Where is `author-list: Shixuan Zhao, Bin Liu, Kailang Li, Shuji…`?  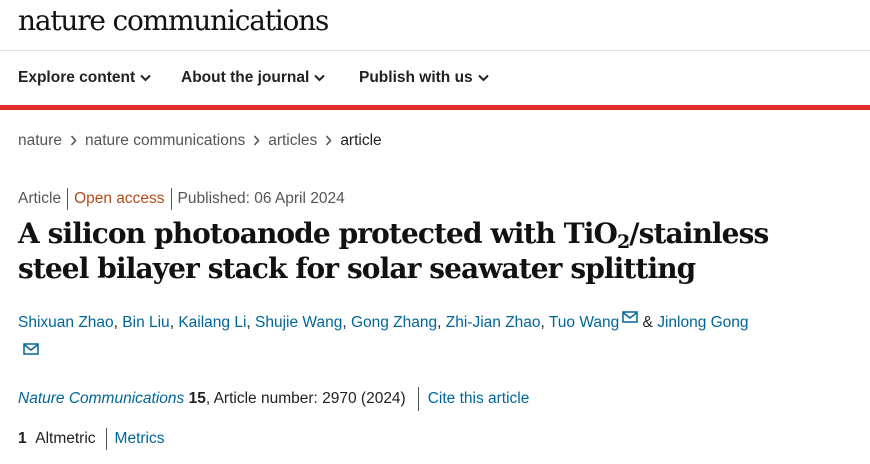 author-list: Shixuan Zhao, Bin Liu, Kailang Li, Shuji… is located at coordinates (438, 336).